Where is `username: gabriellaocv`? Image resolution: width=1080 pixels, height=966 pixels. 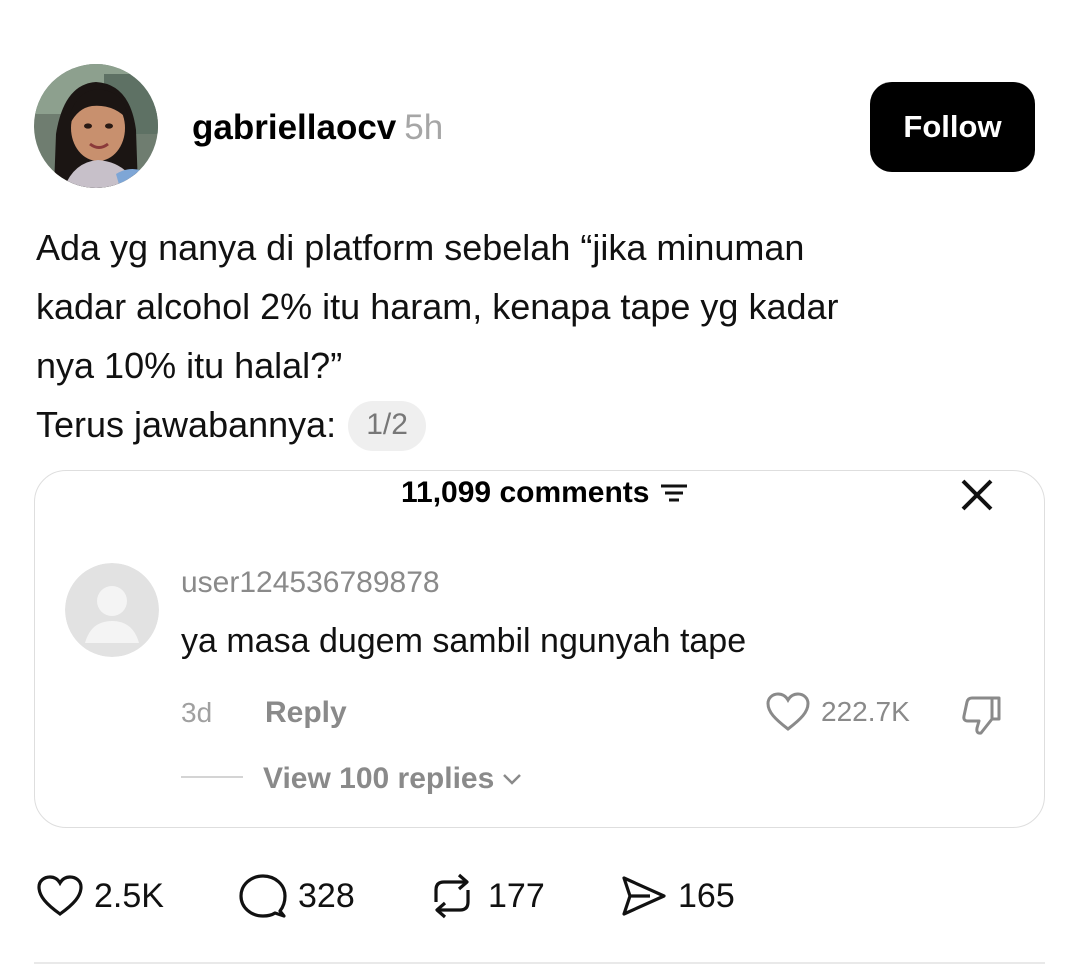
username: gabriellaocv is located at coordinates (294, 127).